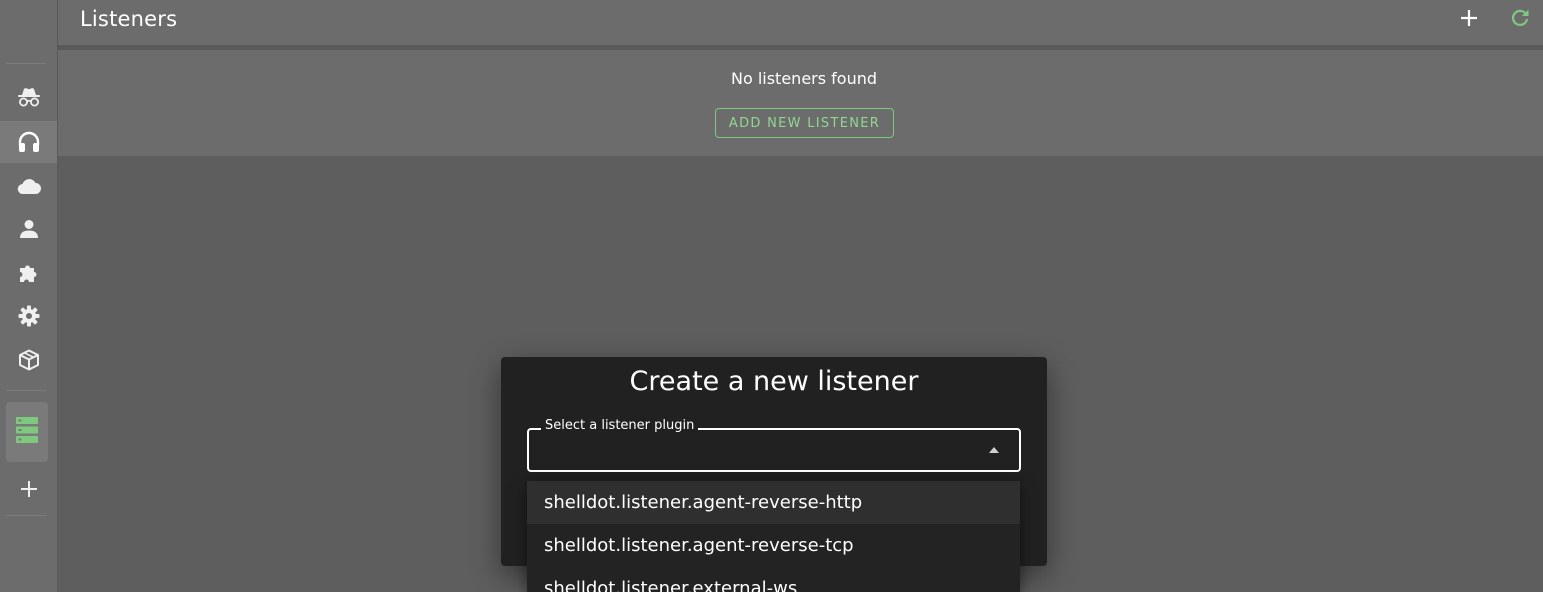 This screenshot has height=592, width=1543. I want to click on sidebar-item-plugins, so click(28, 273).